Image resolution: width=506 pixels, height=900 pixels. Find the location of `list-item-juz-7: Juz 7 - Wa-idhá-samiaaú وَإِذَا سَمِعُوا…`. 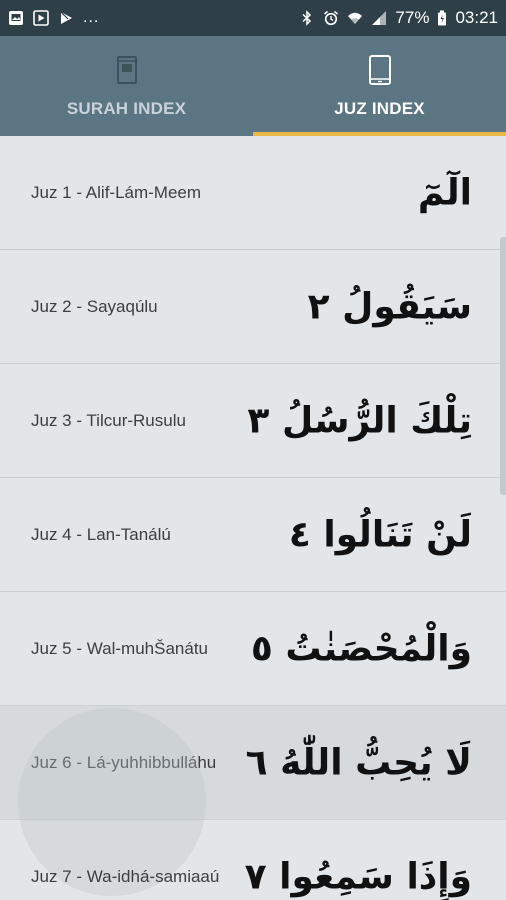

list-item-juz-7: Juz 7 - Wa-idhá-samiaaú وَإِذَا سَمِعُوا… is located at coordinates (253, 860).